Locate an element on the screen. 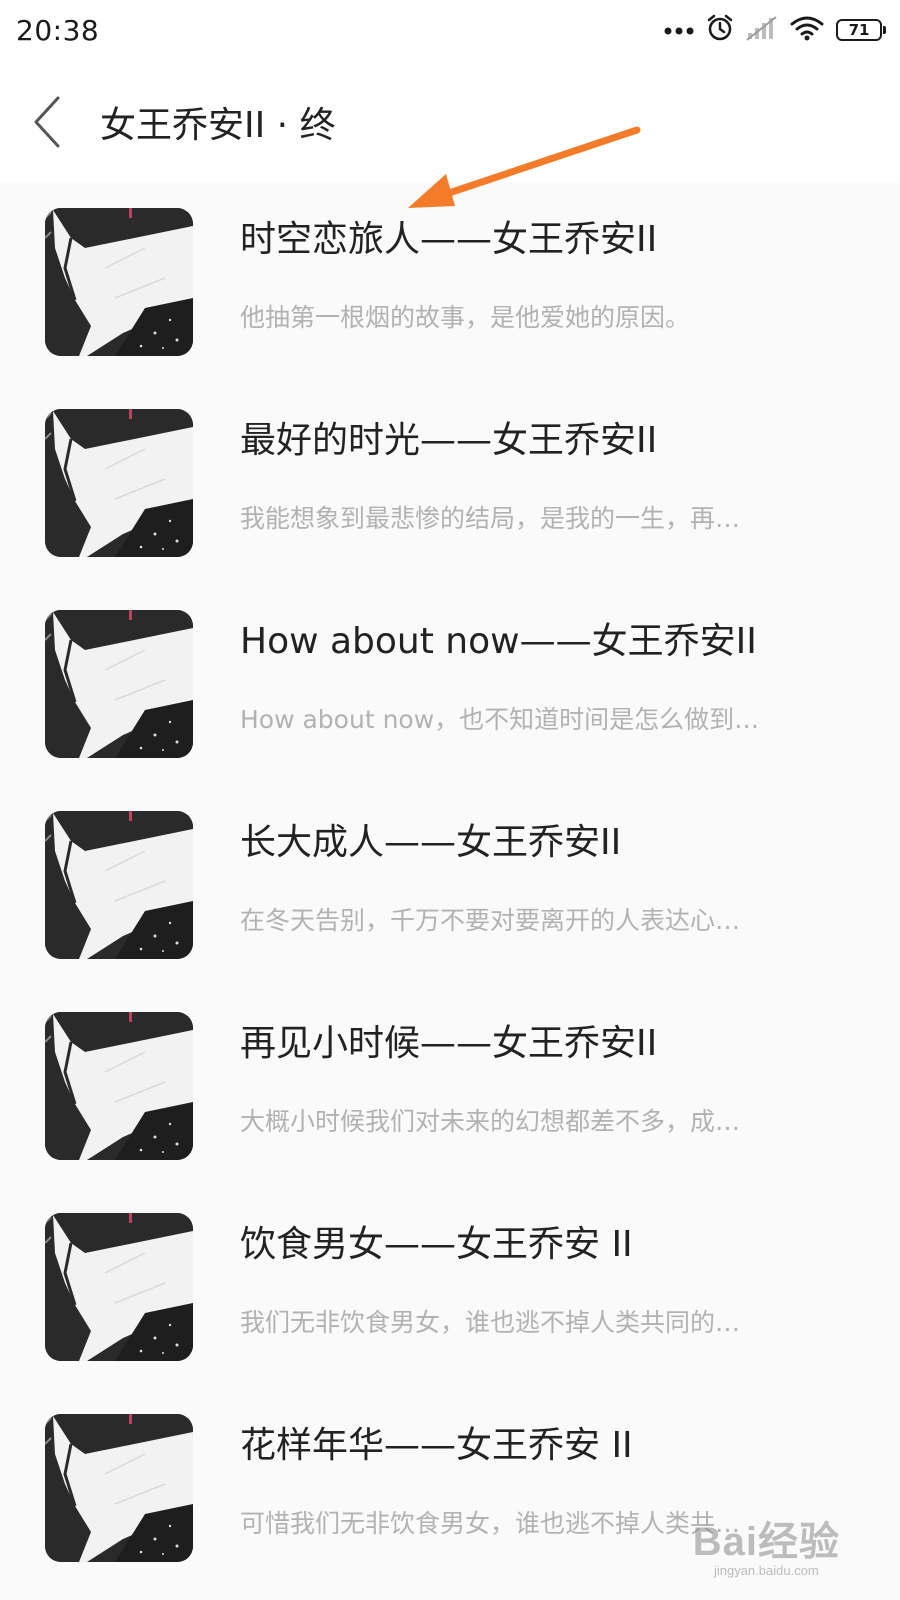  page-title: 女王乔安II · 终 is located at coordinates (218, 125).